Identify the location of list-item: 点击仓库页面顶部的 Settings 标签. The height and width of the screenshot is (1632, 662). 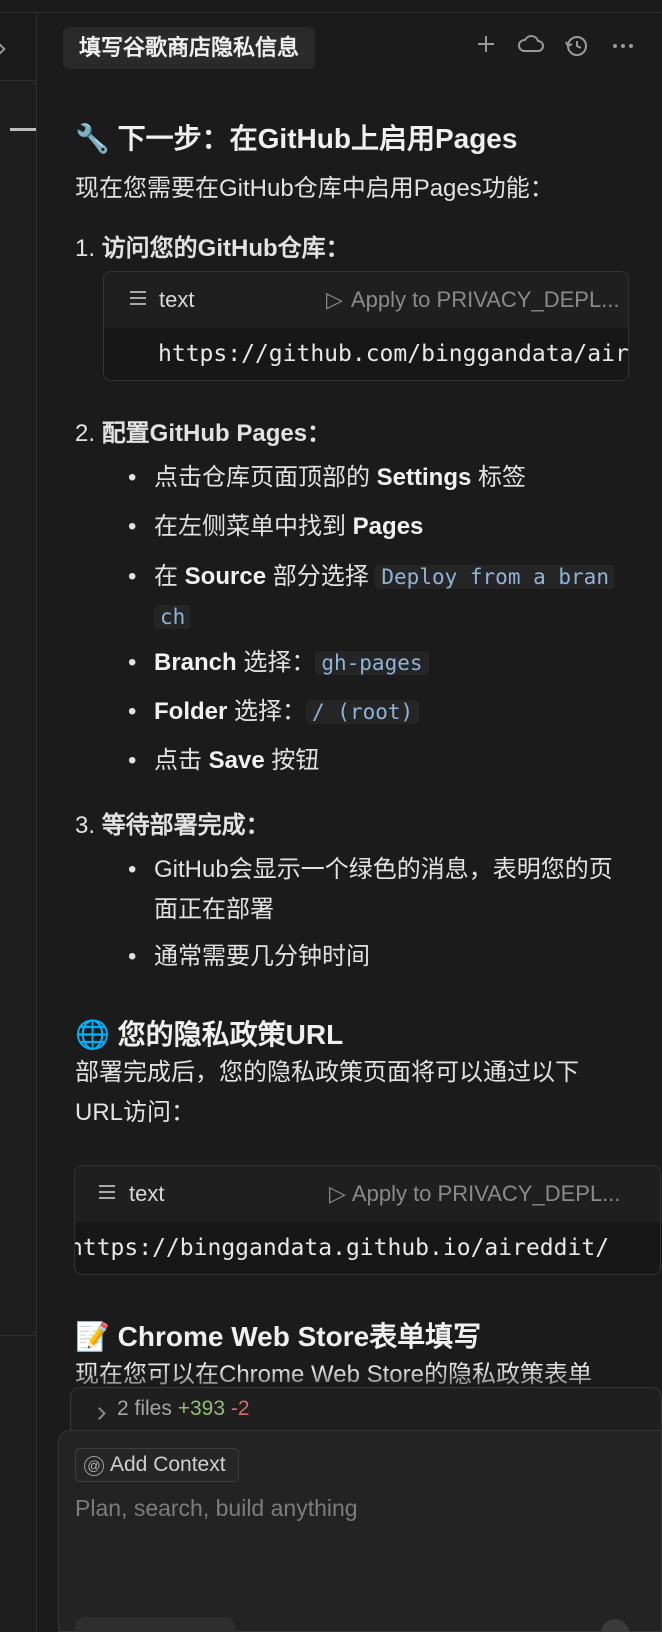
(395, 478).